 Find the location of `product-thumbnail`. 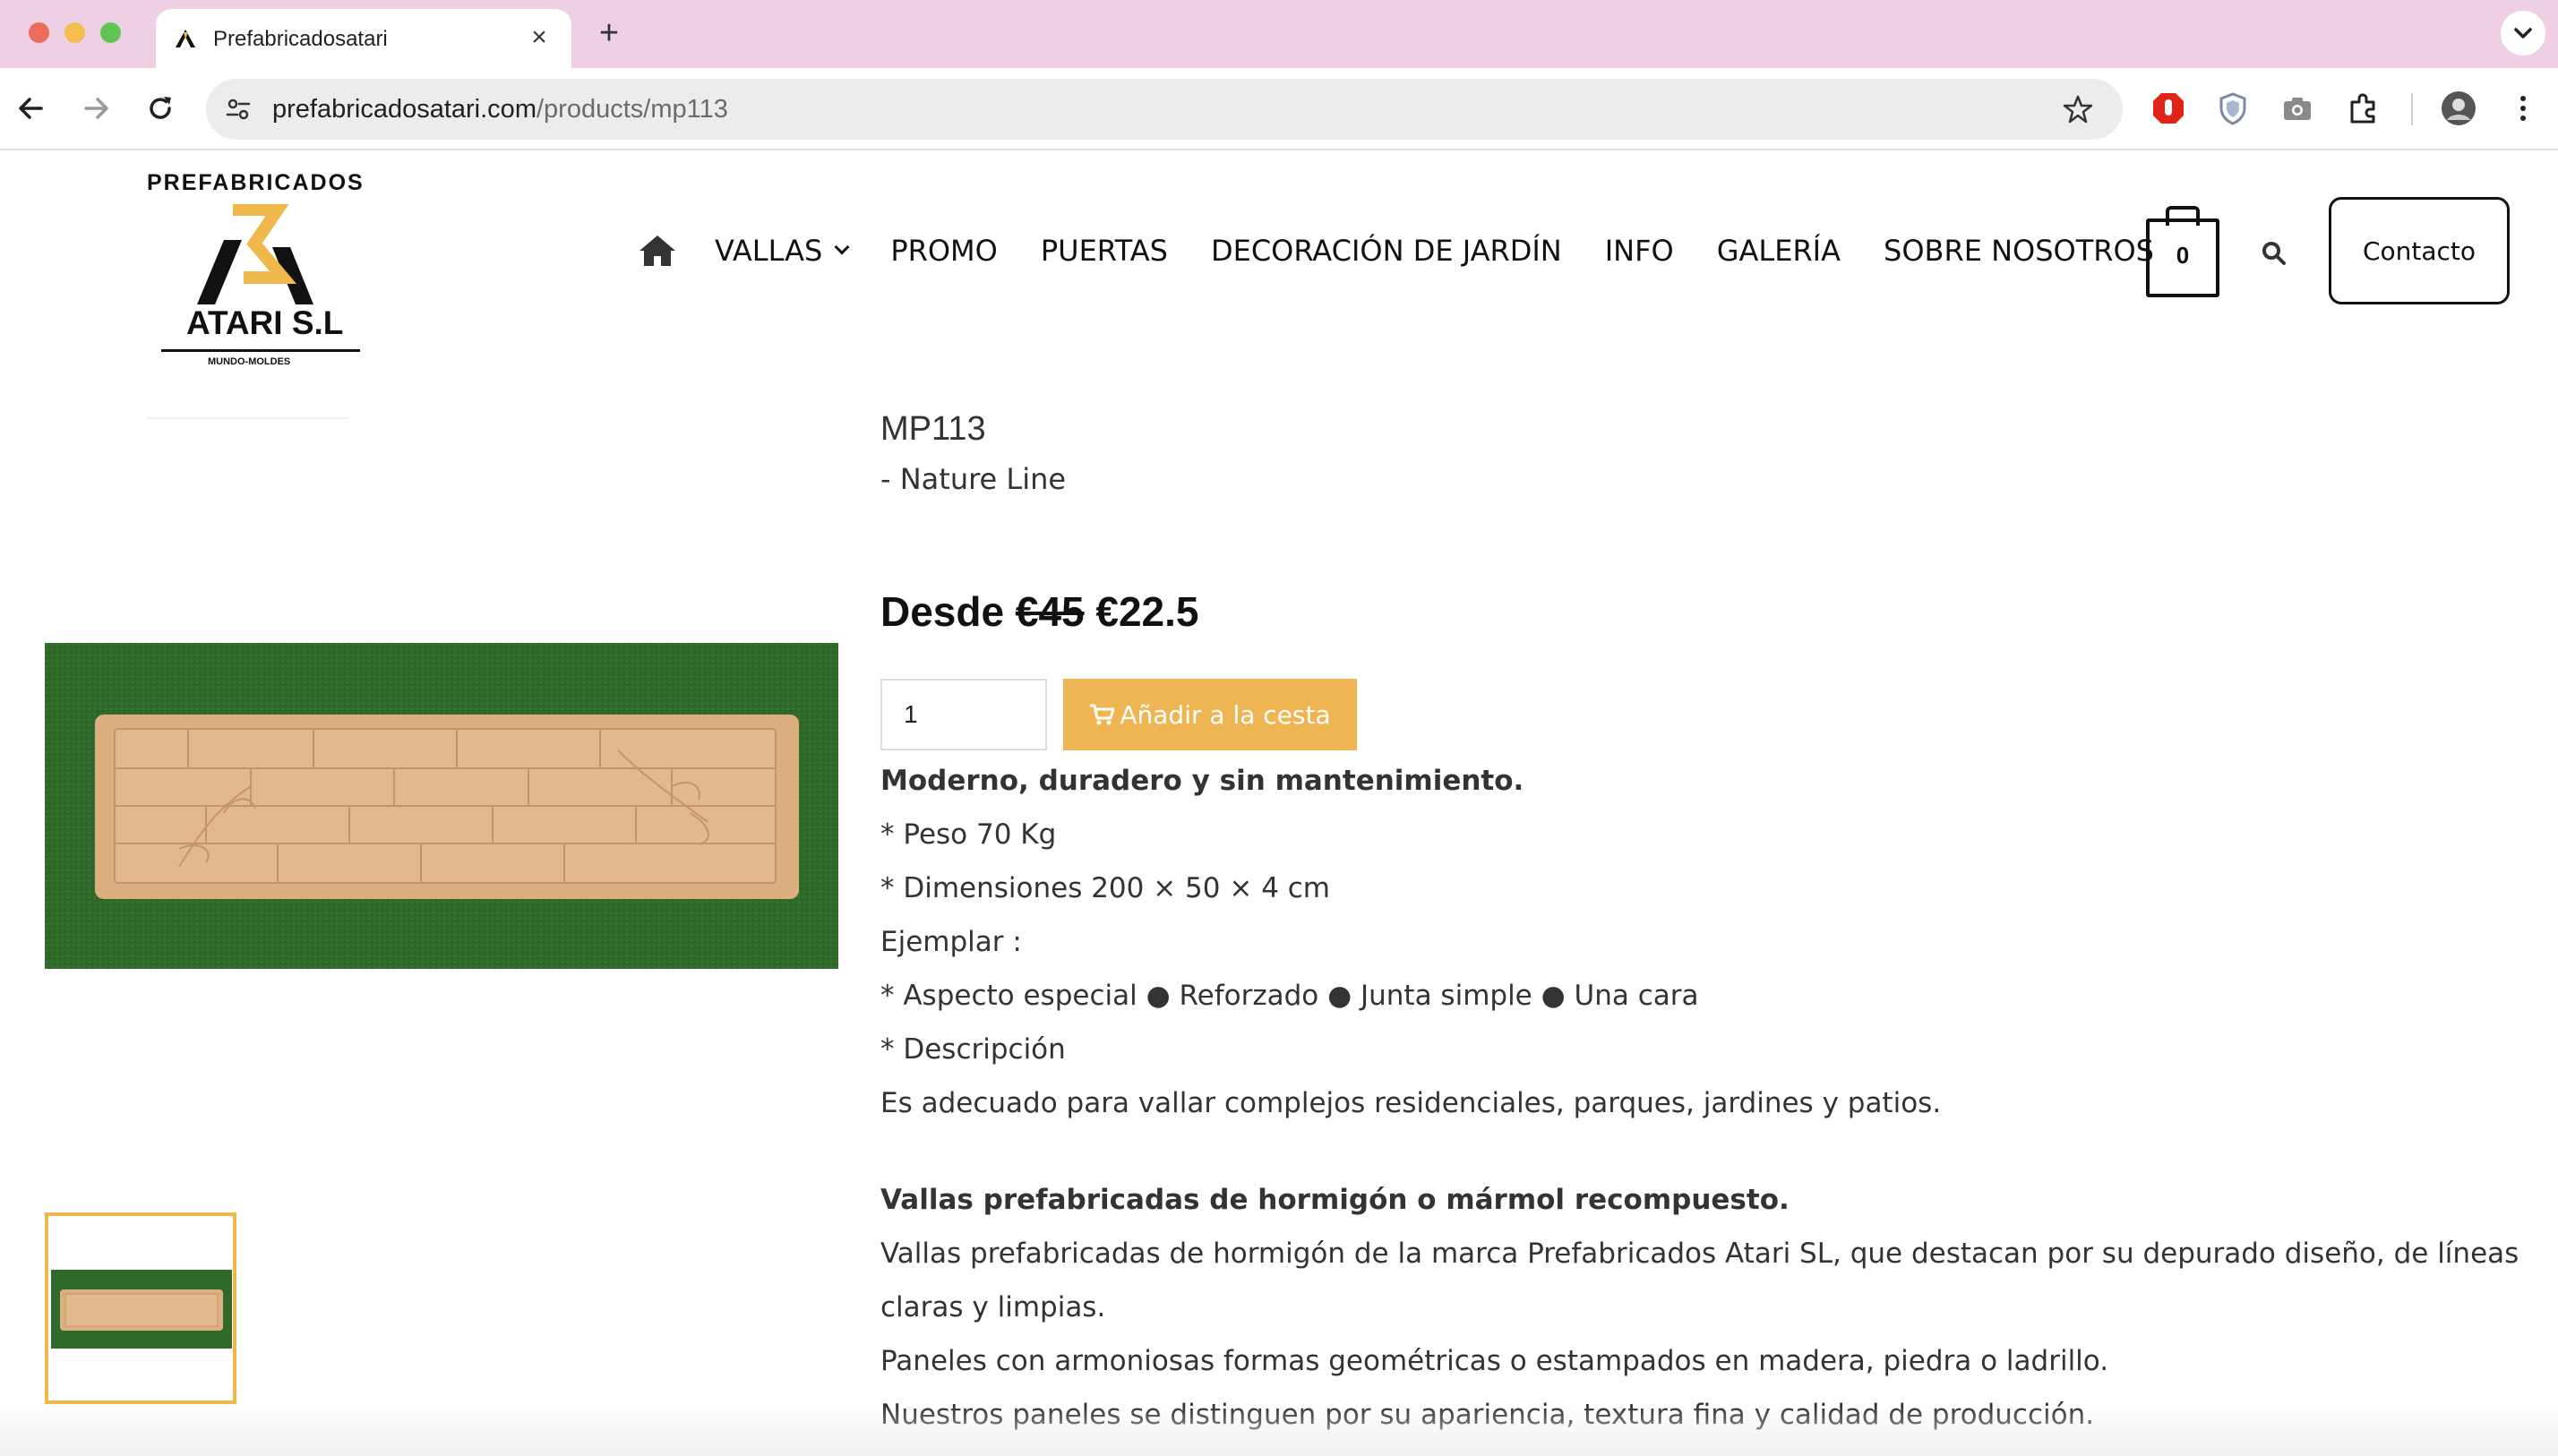

product-thumbnail is located at coordinates (140, 1308).